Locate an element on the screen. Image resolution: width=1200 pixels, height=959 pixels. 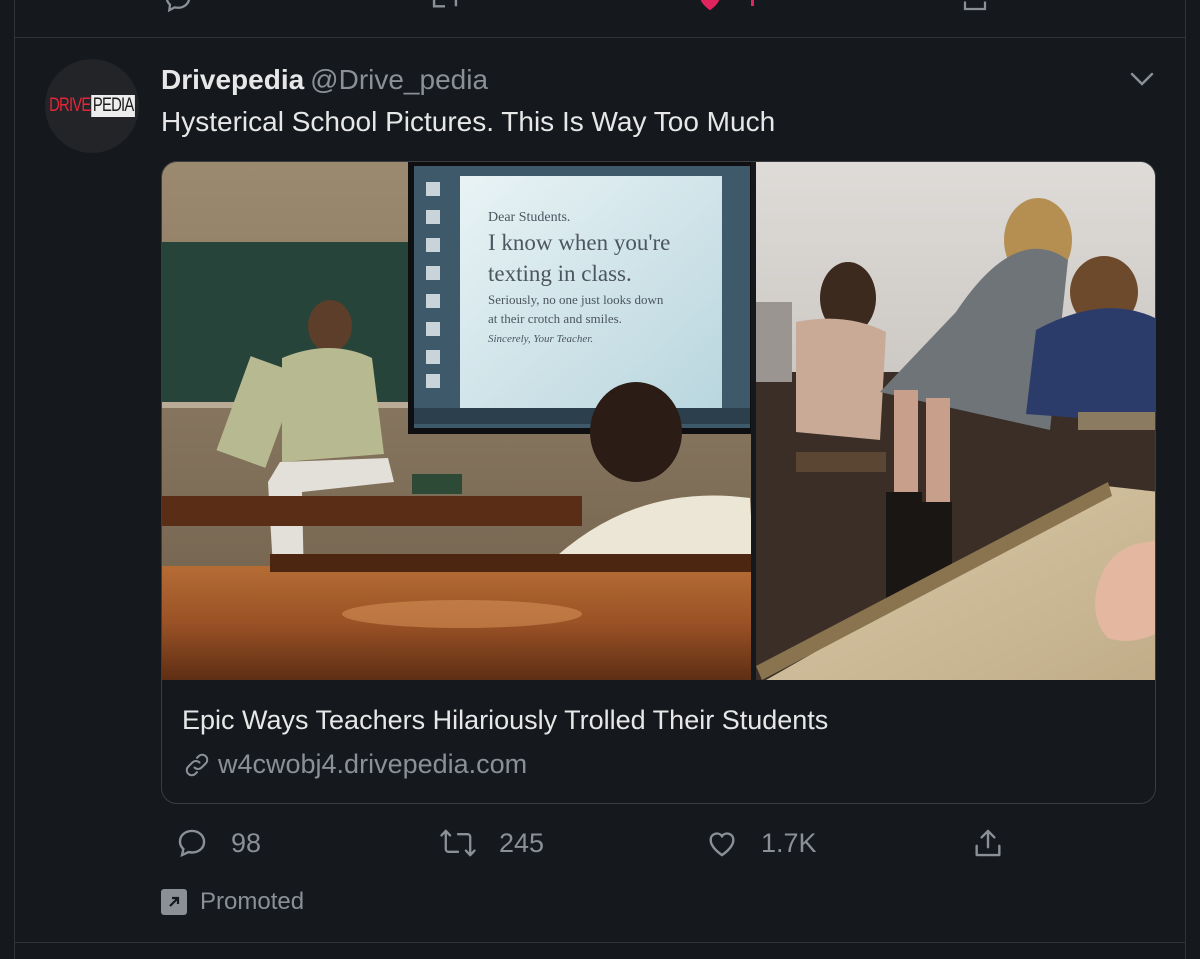
note-line-1: Dear Students. is located at coordinates (529, 217).